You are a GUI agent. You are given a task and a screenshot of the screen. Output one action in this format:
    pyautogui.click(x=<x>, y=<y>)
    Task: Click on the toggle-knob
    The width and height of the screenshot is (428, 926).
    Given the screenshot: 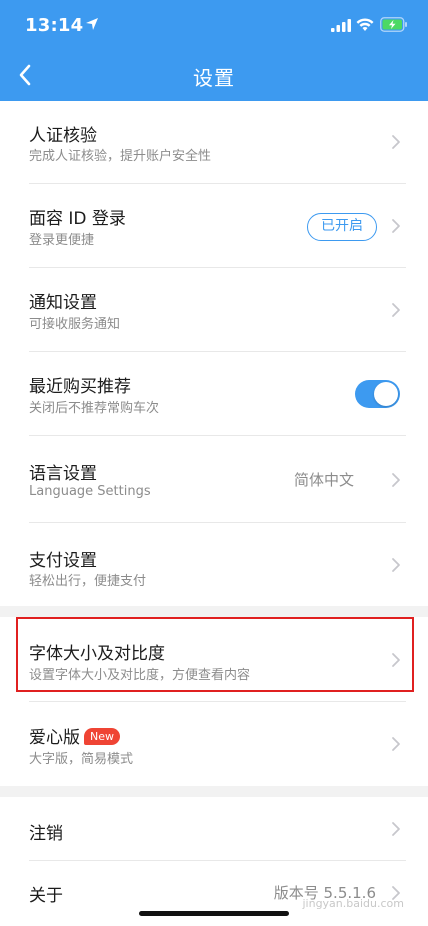 What is the action you would take?
    pyautogui.click(x=386, y=394)
    